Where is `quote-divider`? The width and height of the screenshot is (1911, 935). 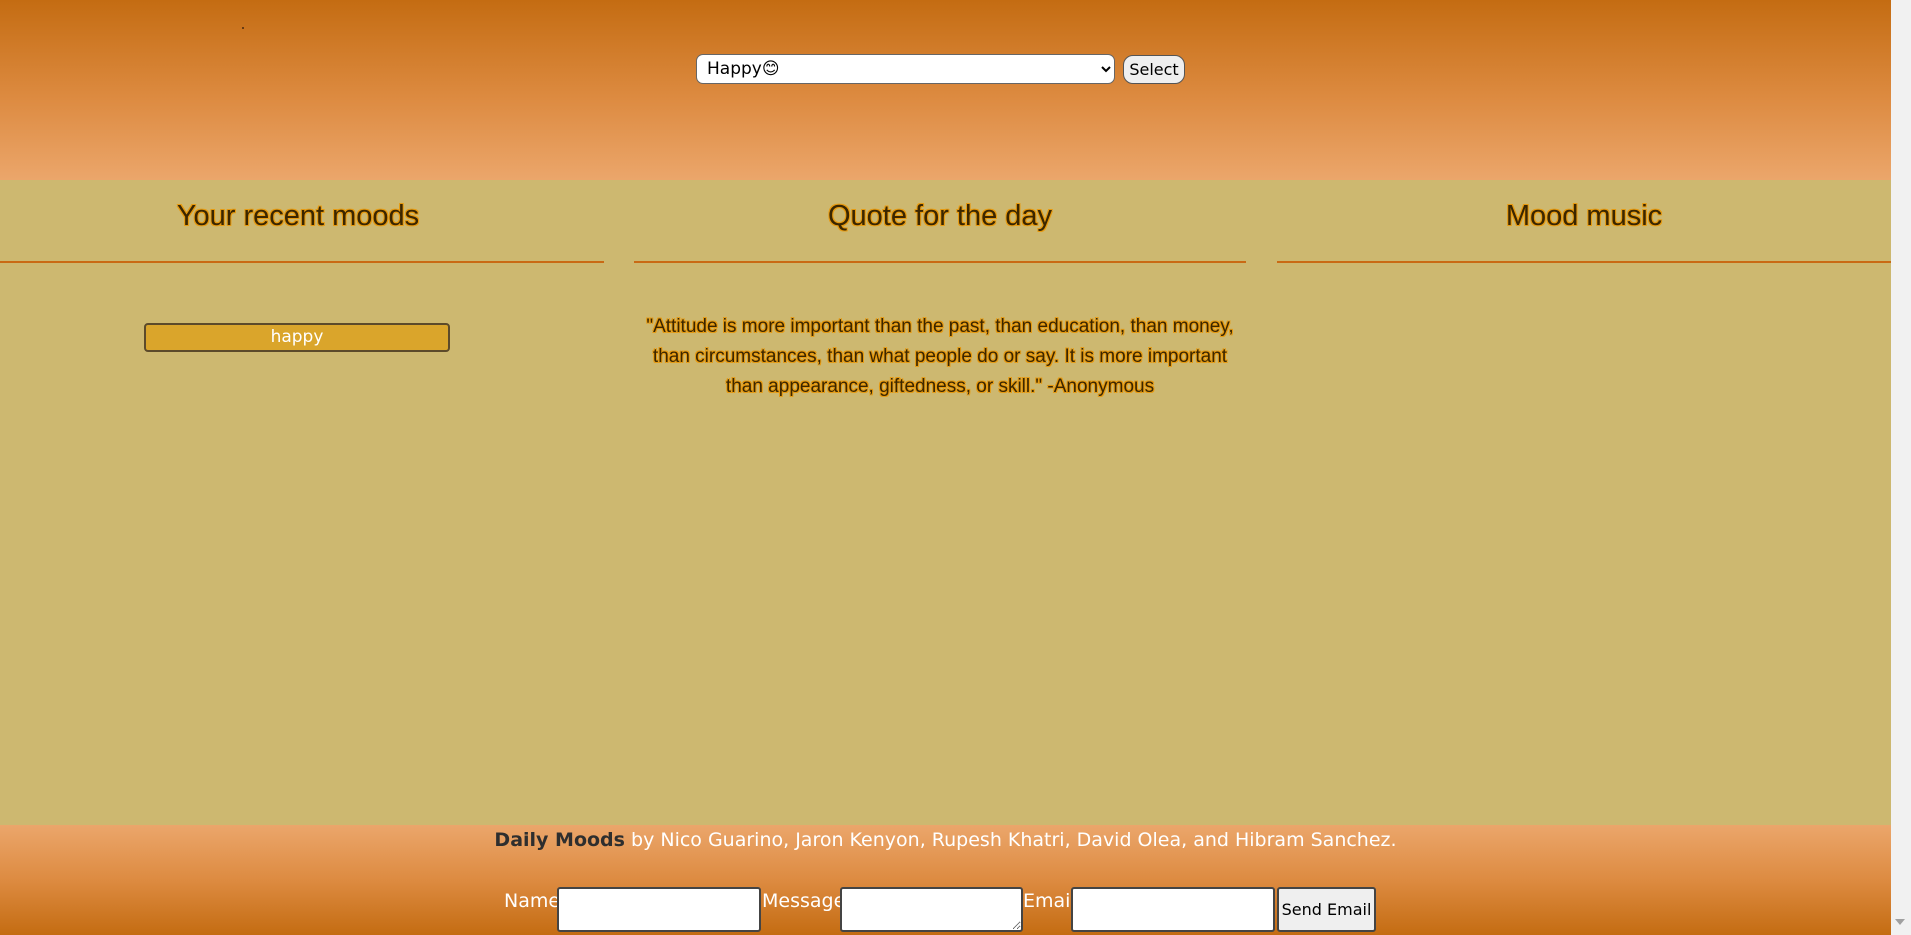 quote-divider is located at coordinates (940, 262).